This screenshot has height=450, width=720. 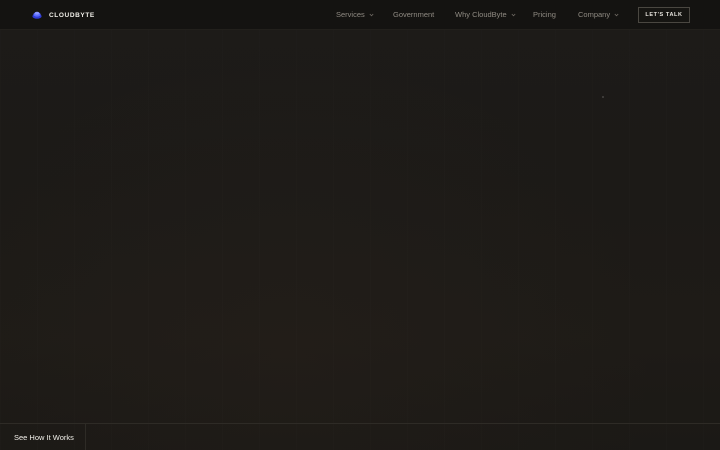 I want to click on see-how-label: See How It Works, so click(x=44, y=437).